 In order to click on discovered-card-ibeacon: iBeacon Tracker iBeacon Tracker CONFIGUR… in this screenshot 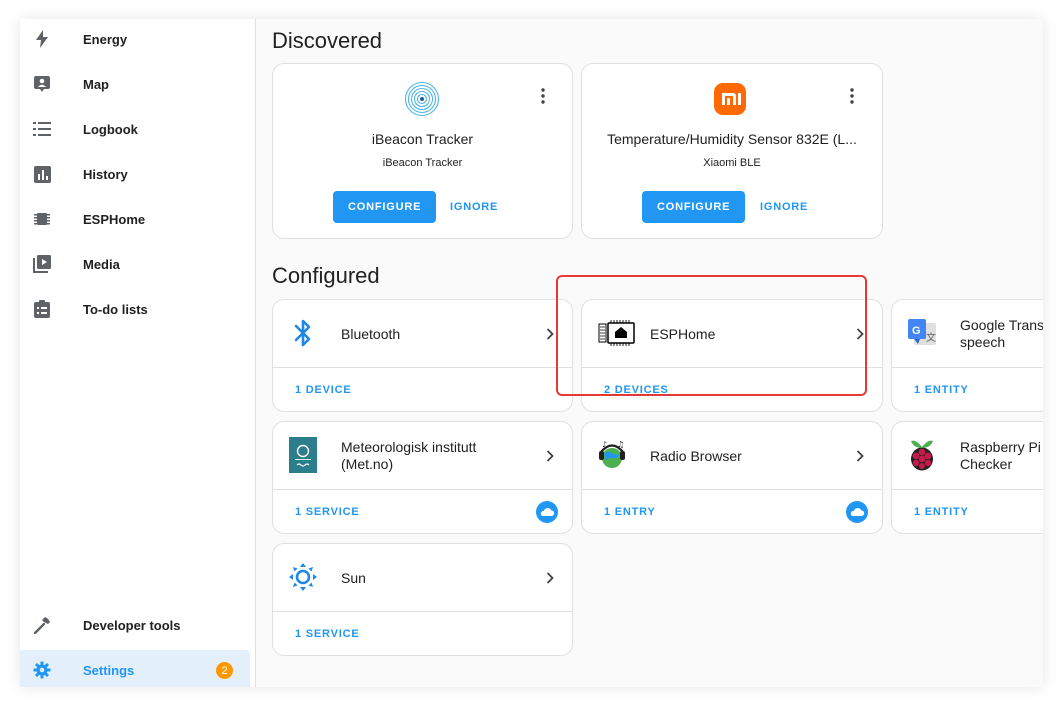, I will do `click(422, 151)`.